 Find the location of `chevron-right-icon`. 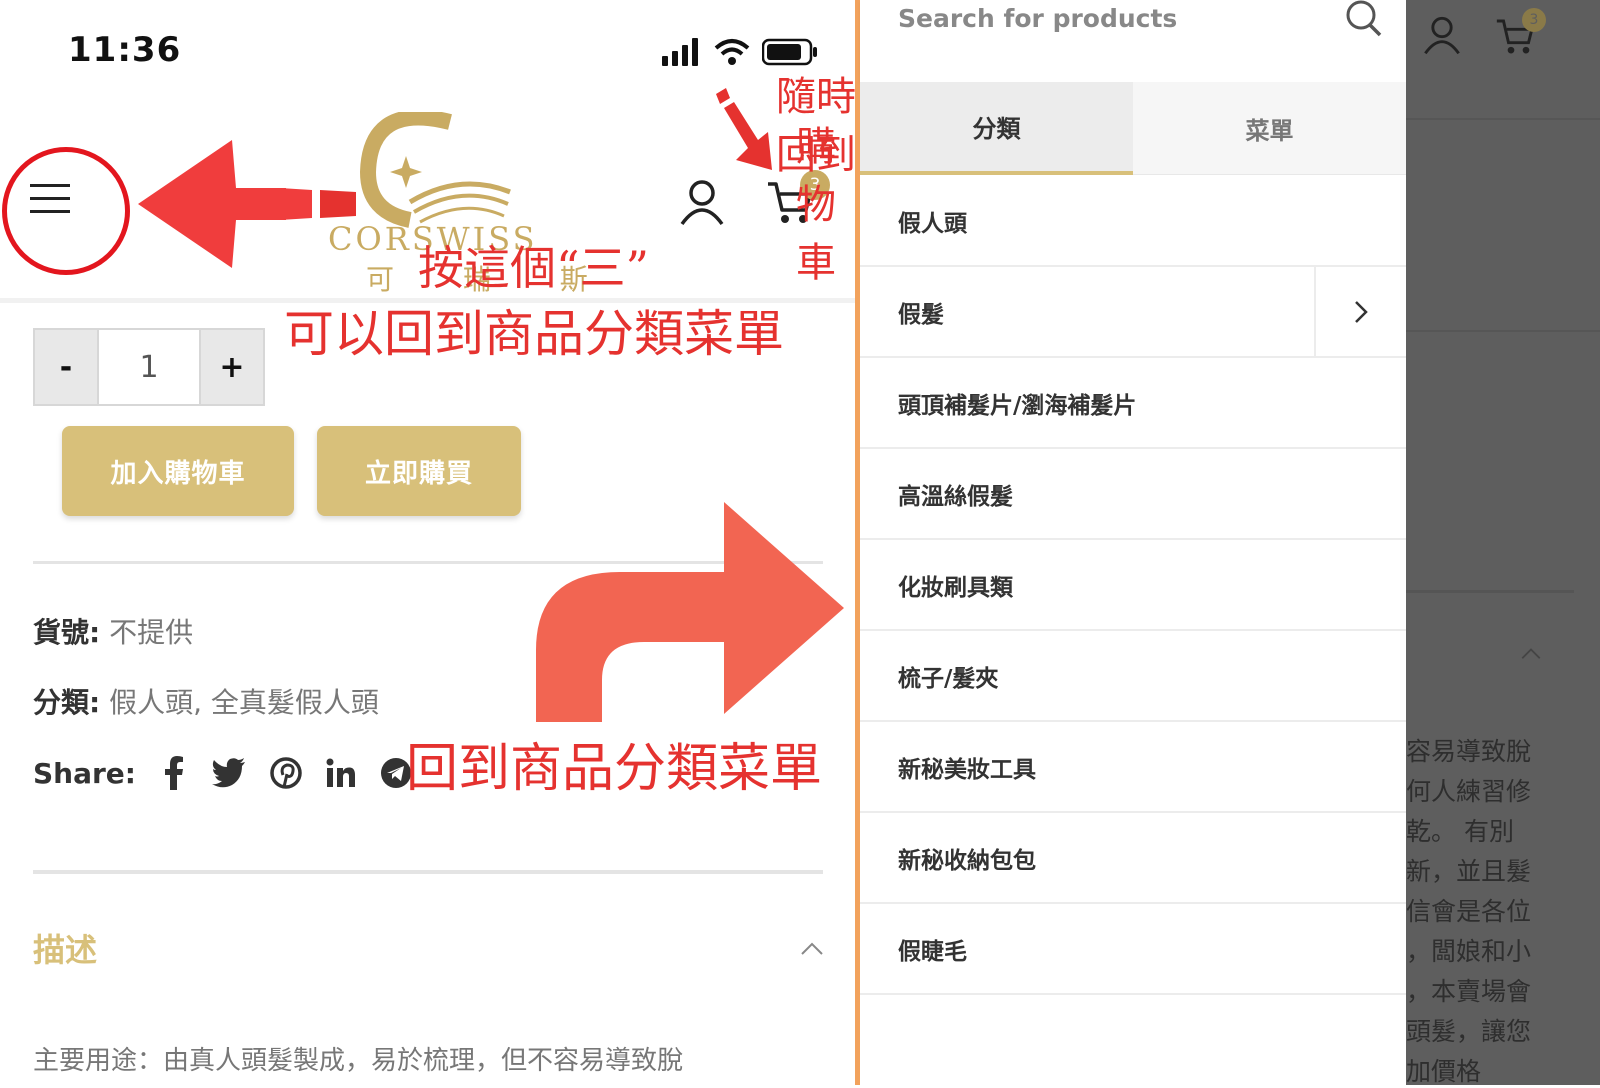

chevron-right-icon is located at coordinates (1361, 311).